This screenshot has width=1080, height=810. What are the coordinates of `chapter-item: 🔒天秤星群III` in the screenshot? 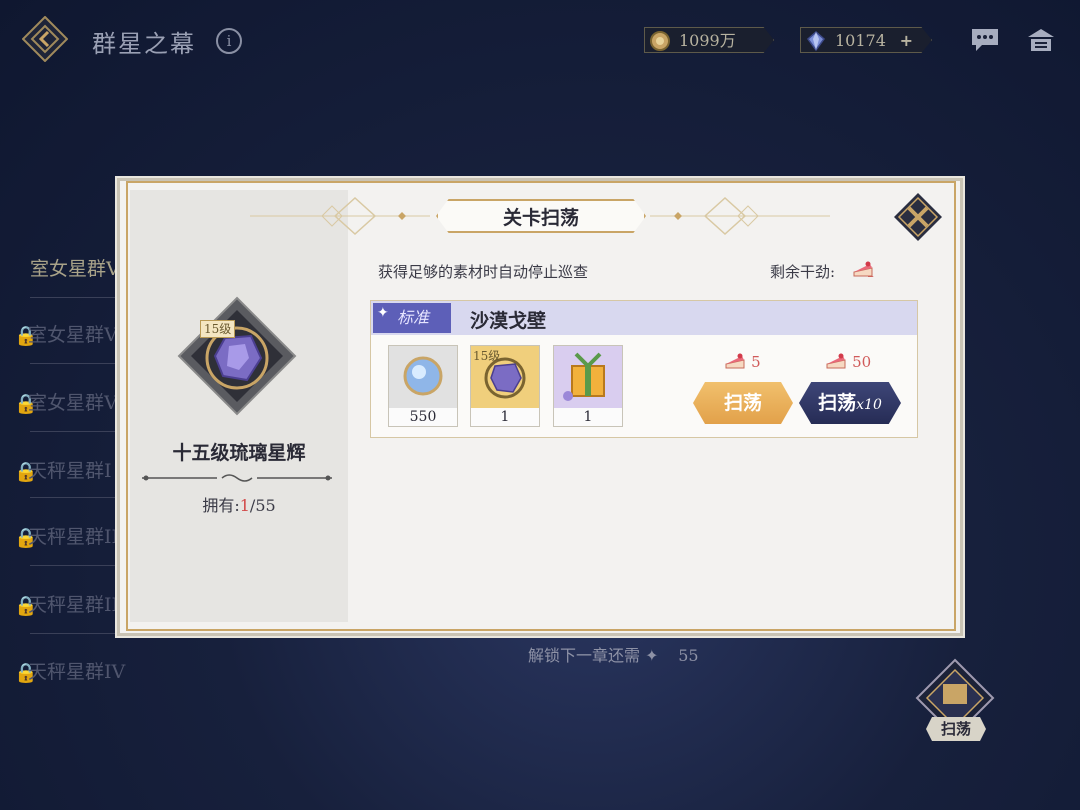 It's located at (70, 603).